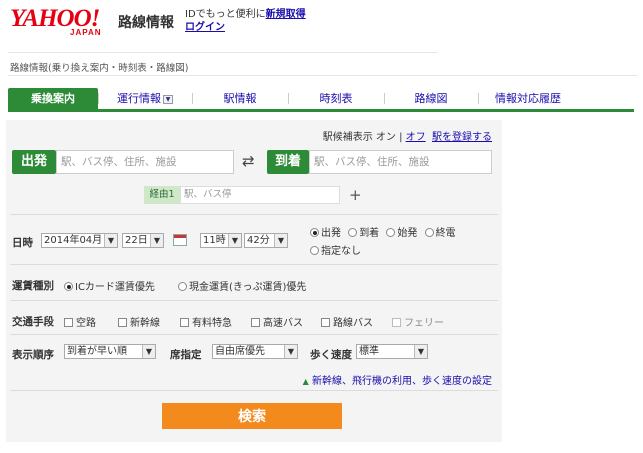  Describe the element at coordinates (214, 240) in the screenshot. I see `hour-value: 11時` at that location.